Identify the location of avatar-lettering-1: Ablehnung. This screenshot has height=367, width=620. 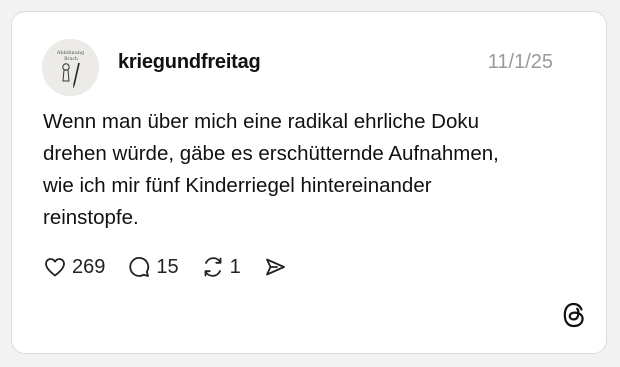
(70, 53).